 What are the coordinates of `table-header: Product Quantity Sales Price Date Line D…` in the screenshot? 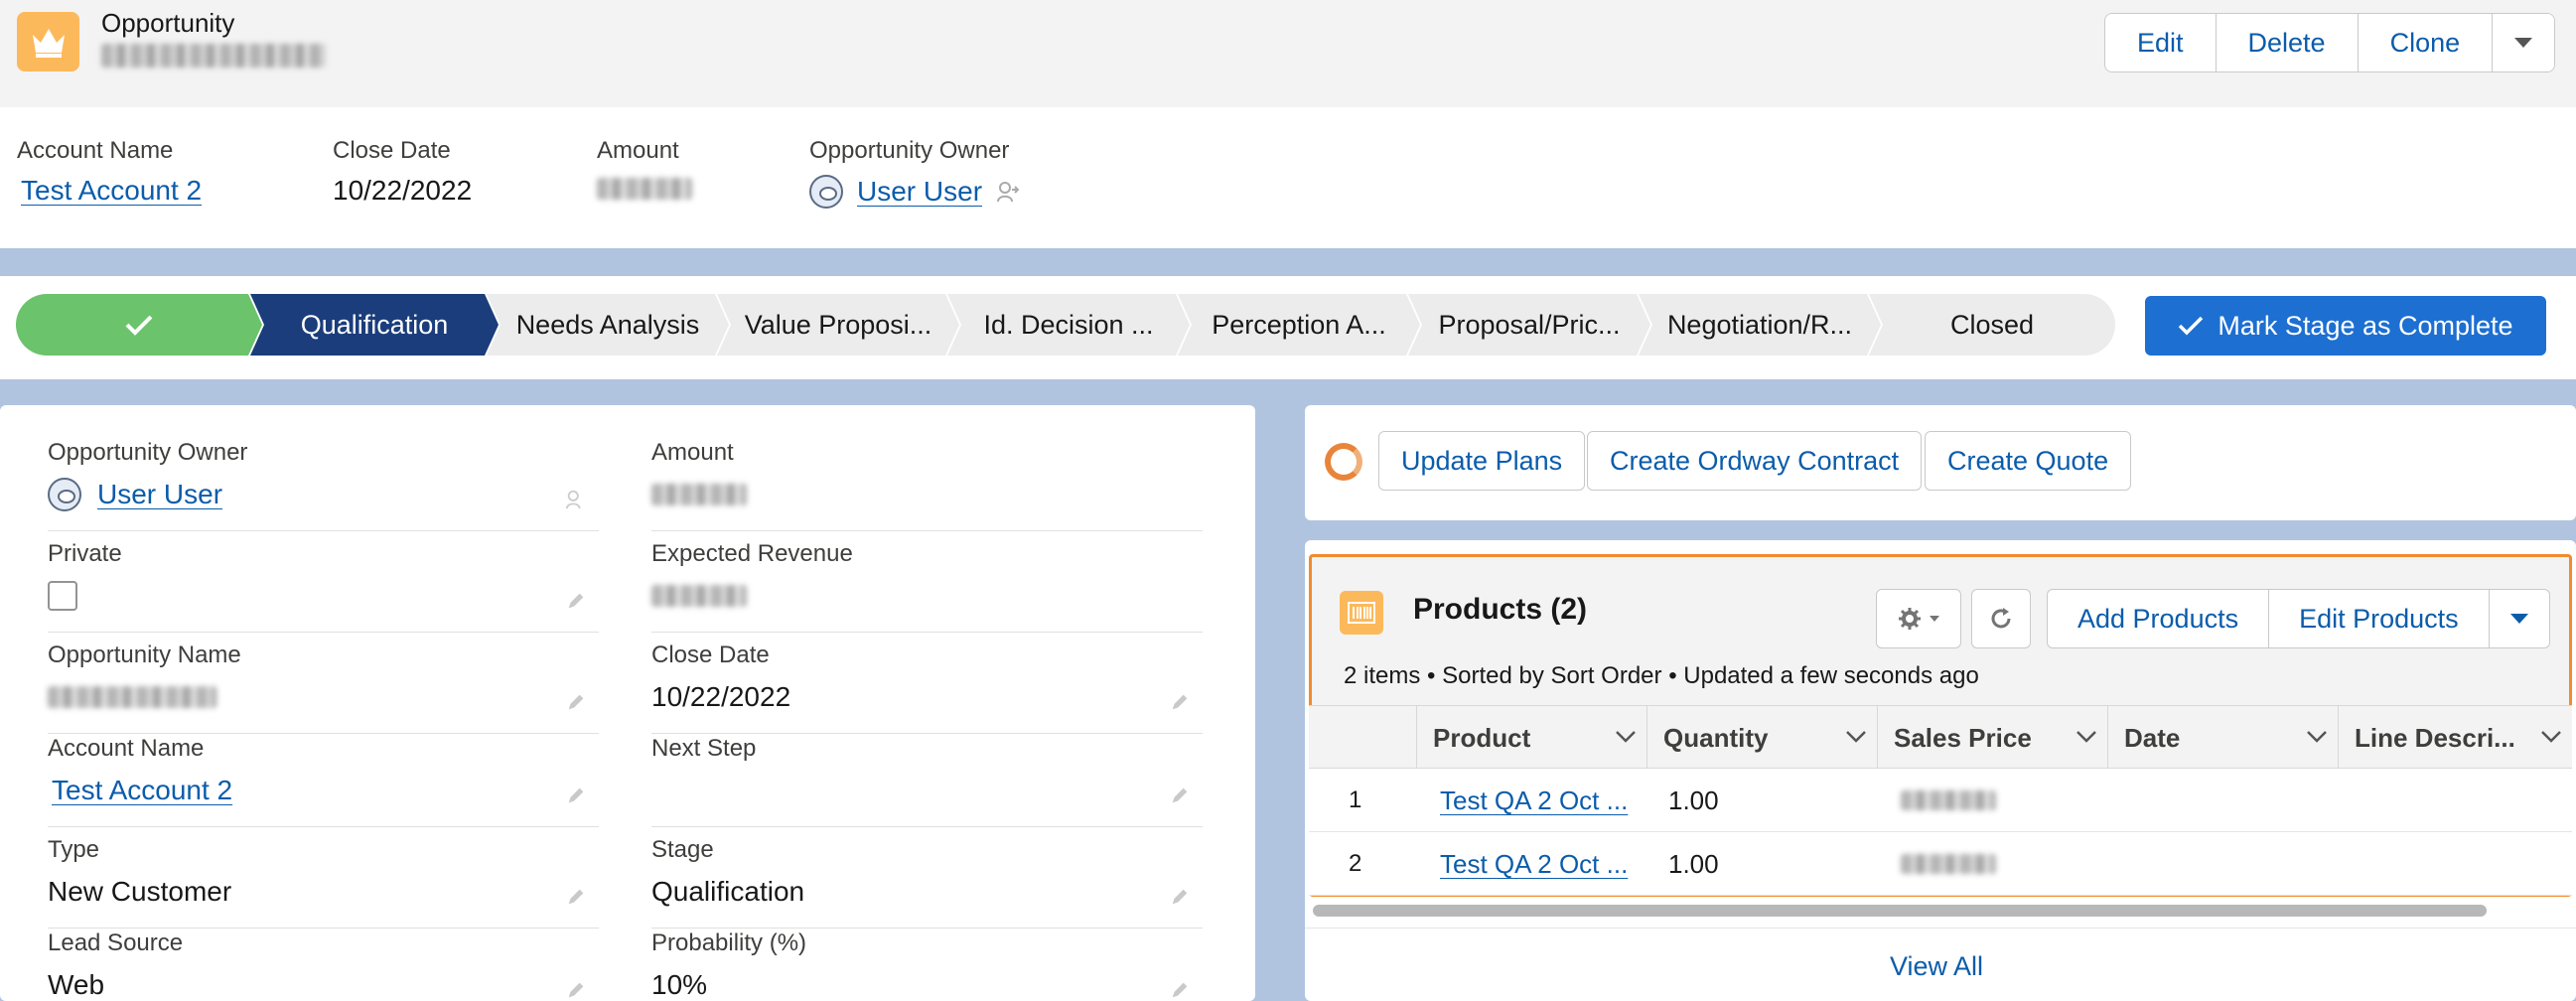 It's located at (1940, 738).